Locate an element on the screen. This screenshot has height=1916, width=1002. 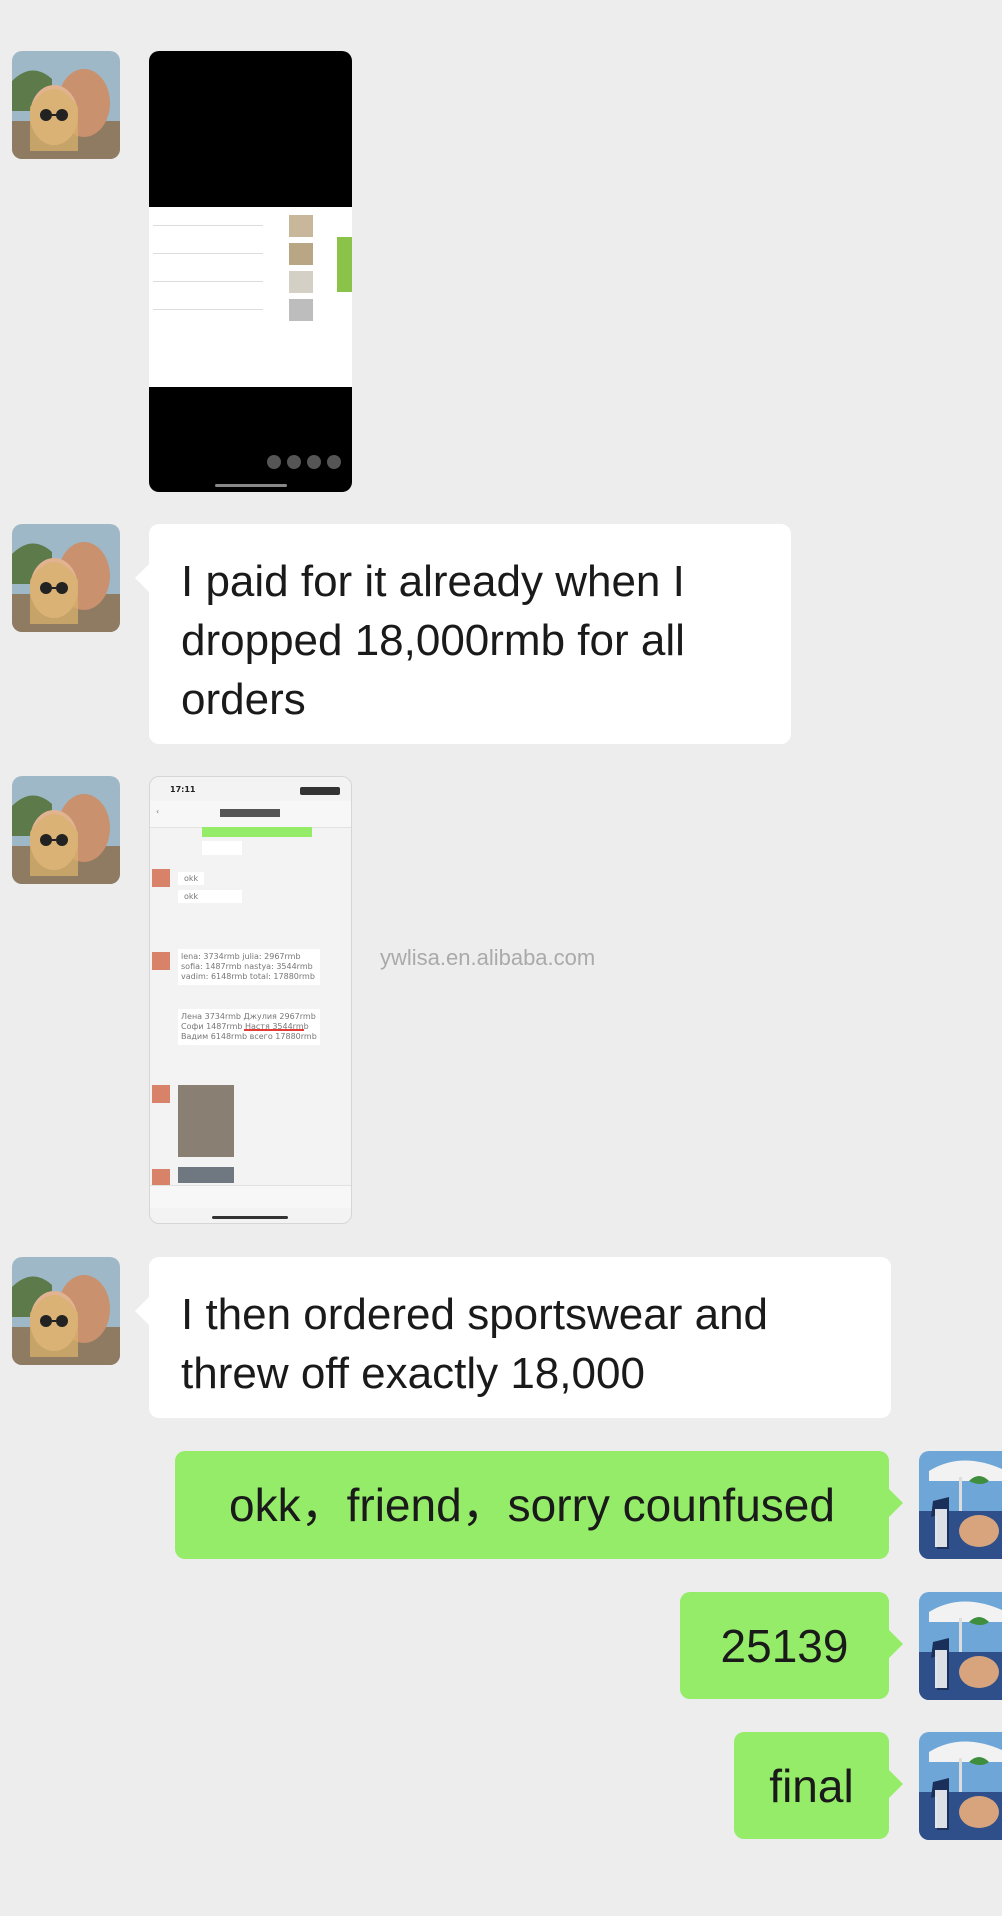
copy-icon is located at coordinates (294, 462).